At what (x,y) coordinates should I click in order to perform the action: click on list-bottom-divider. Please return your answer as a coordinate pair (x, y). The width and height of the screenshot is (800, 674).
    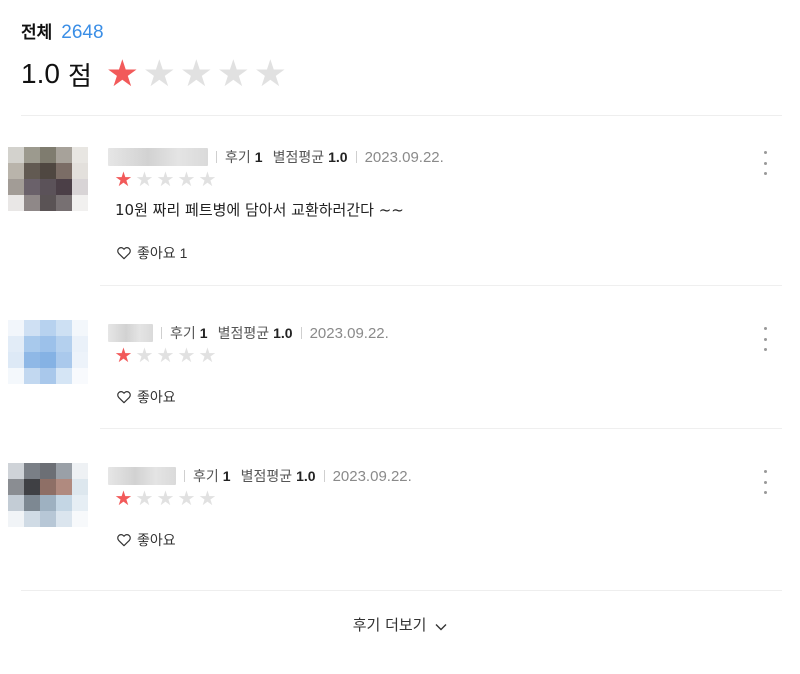
    Looking at the image, I should click on (401, 590).